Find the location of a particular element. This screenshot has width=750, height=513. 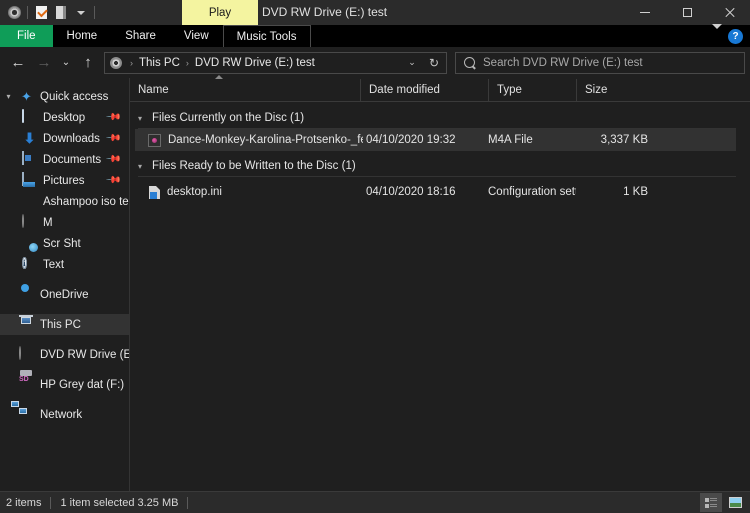

properties-icon is located at coordinates (41, 12).